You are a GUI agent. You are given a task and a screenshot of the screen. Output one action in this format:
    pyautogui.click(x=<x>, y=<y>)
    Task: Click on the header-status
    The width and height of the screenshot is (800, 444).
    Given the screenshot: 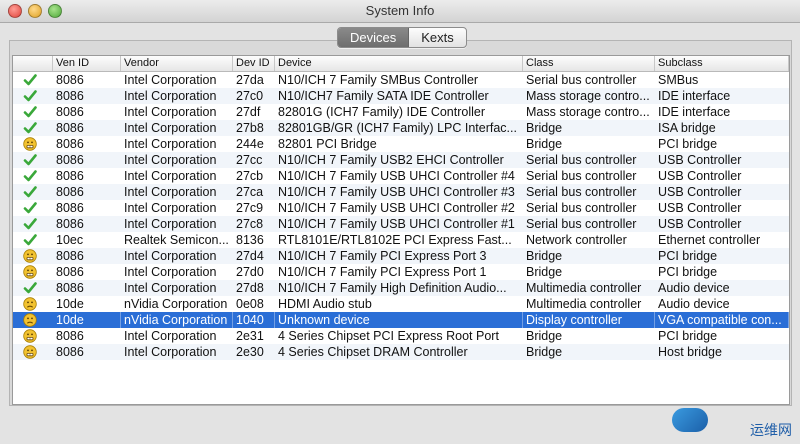 What is the action you would take?
    pyautogui.click(x=33, y=63)
    